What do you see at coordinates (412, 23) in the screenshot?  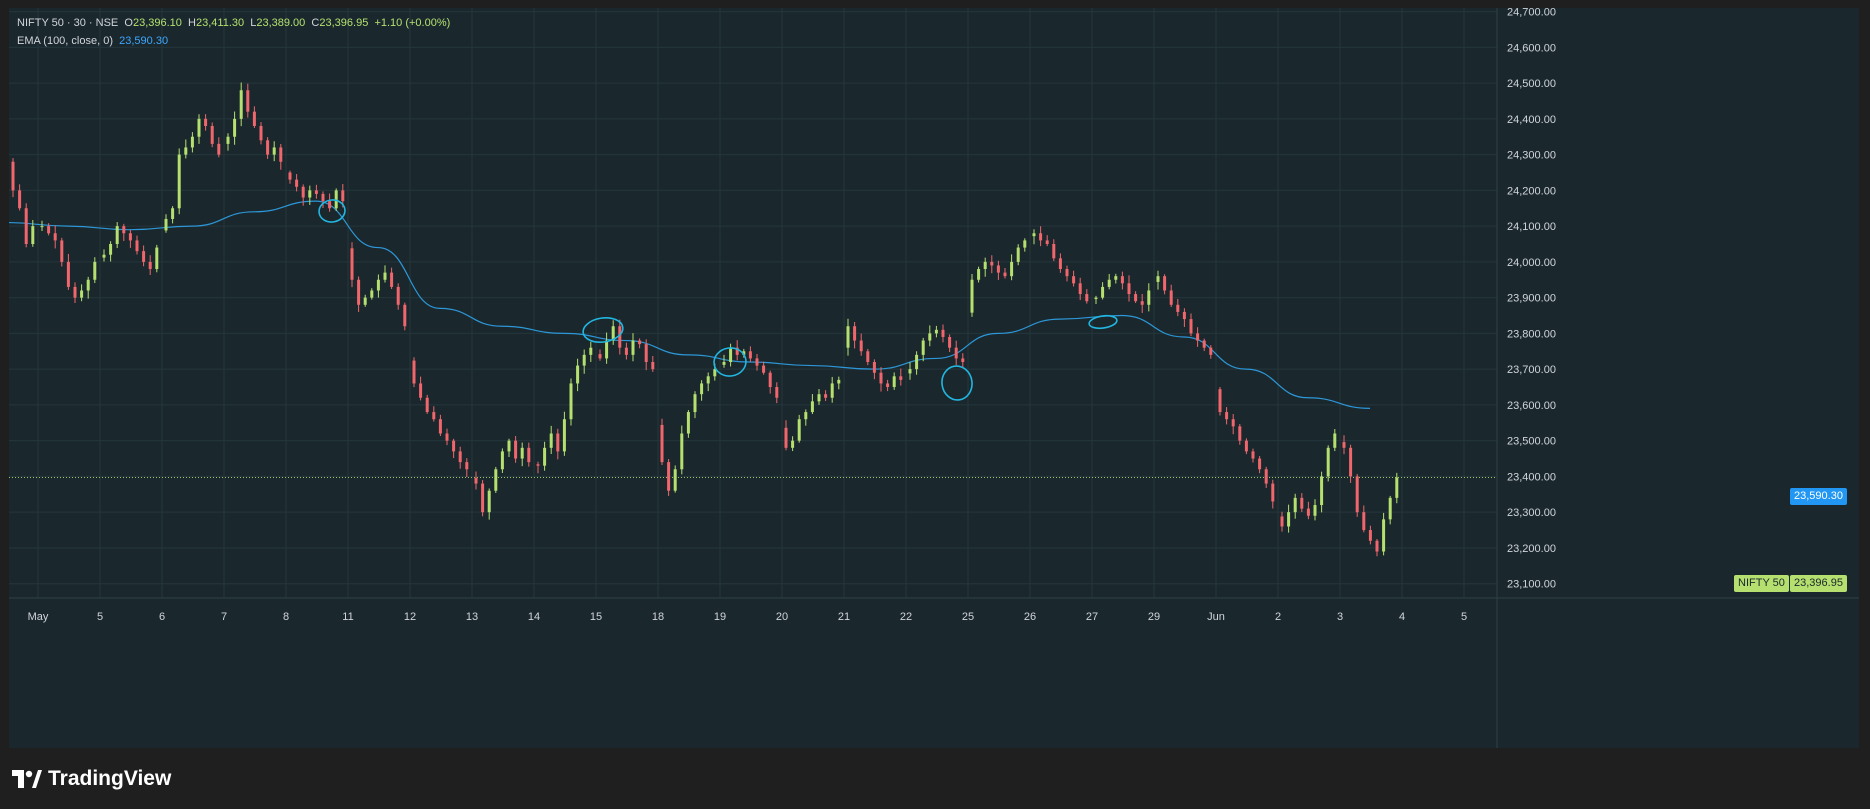 I see `change-value: +1.10 (+0.00%)` at bounding box center [412, 23].